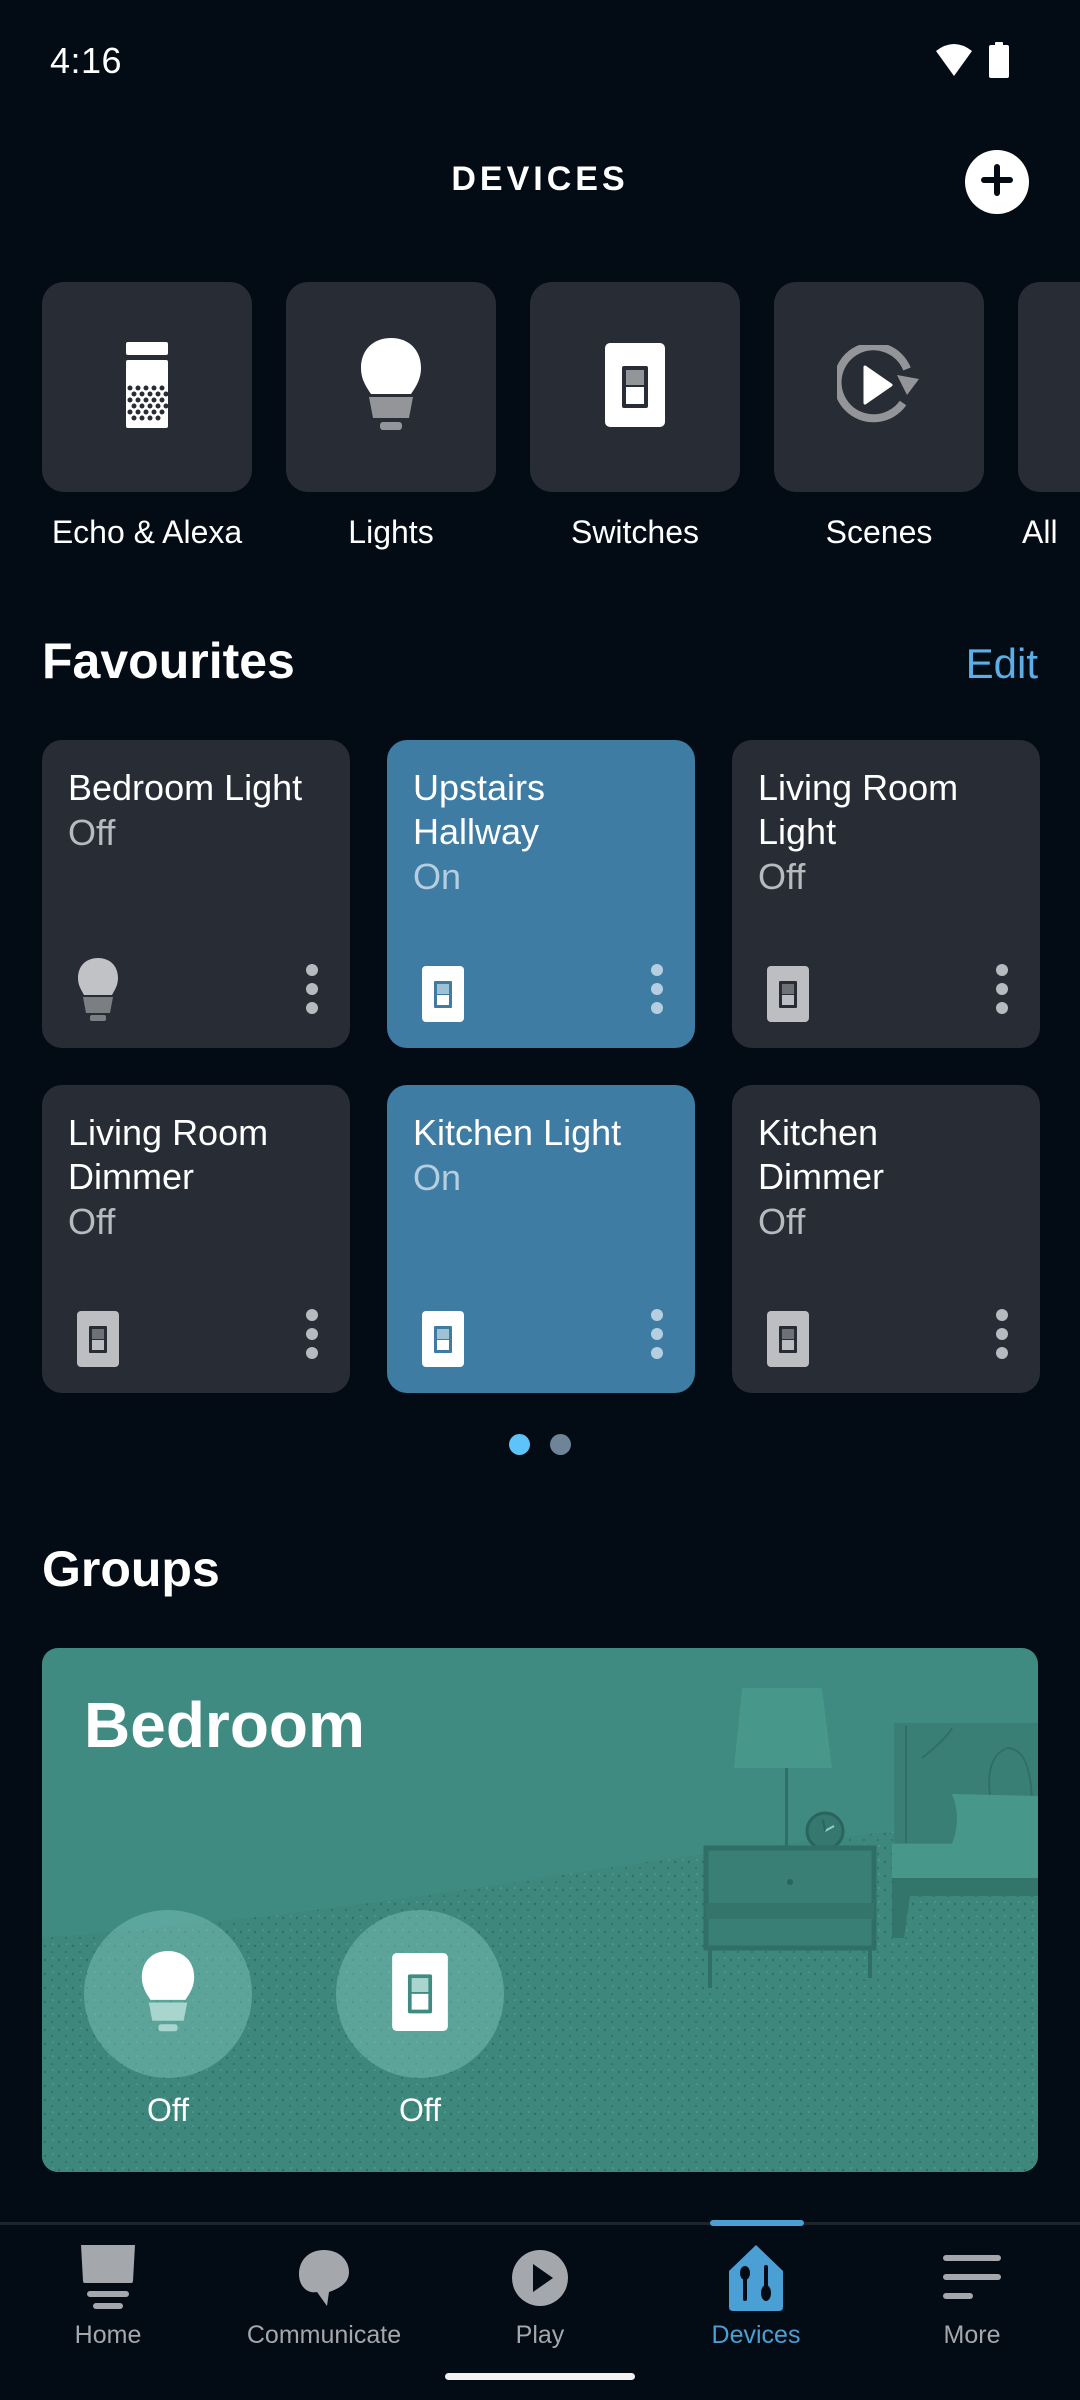 This screenshot has width=1080, height=2400. I want to click on plus-icon, so click(997, 182).